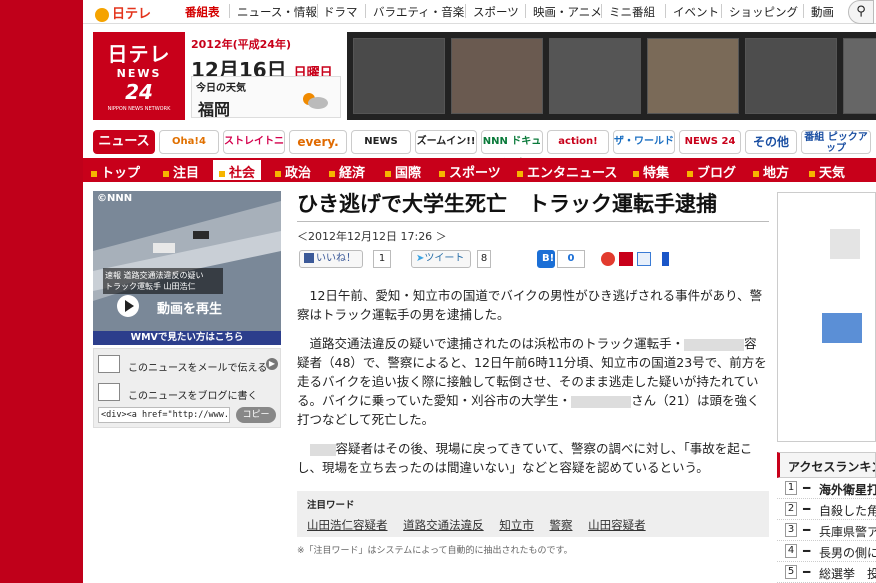  Describe the element at coordinates (578, 142) in the screenshot. I see `category-action: action!` at that location.